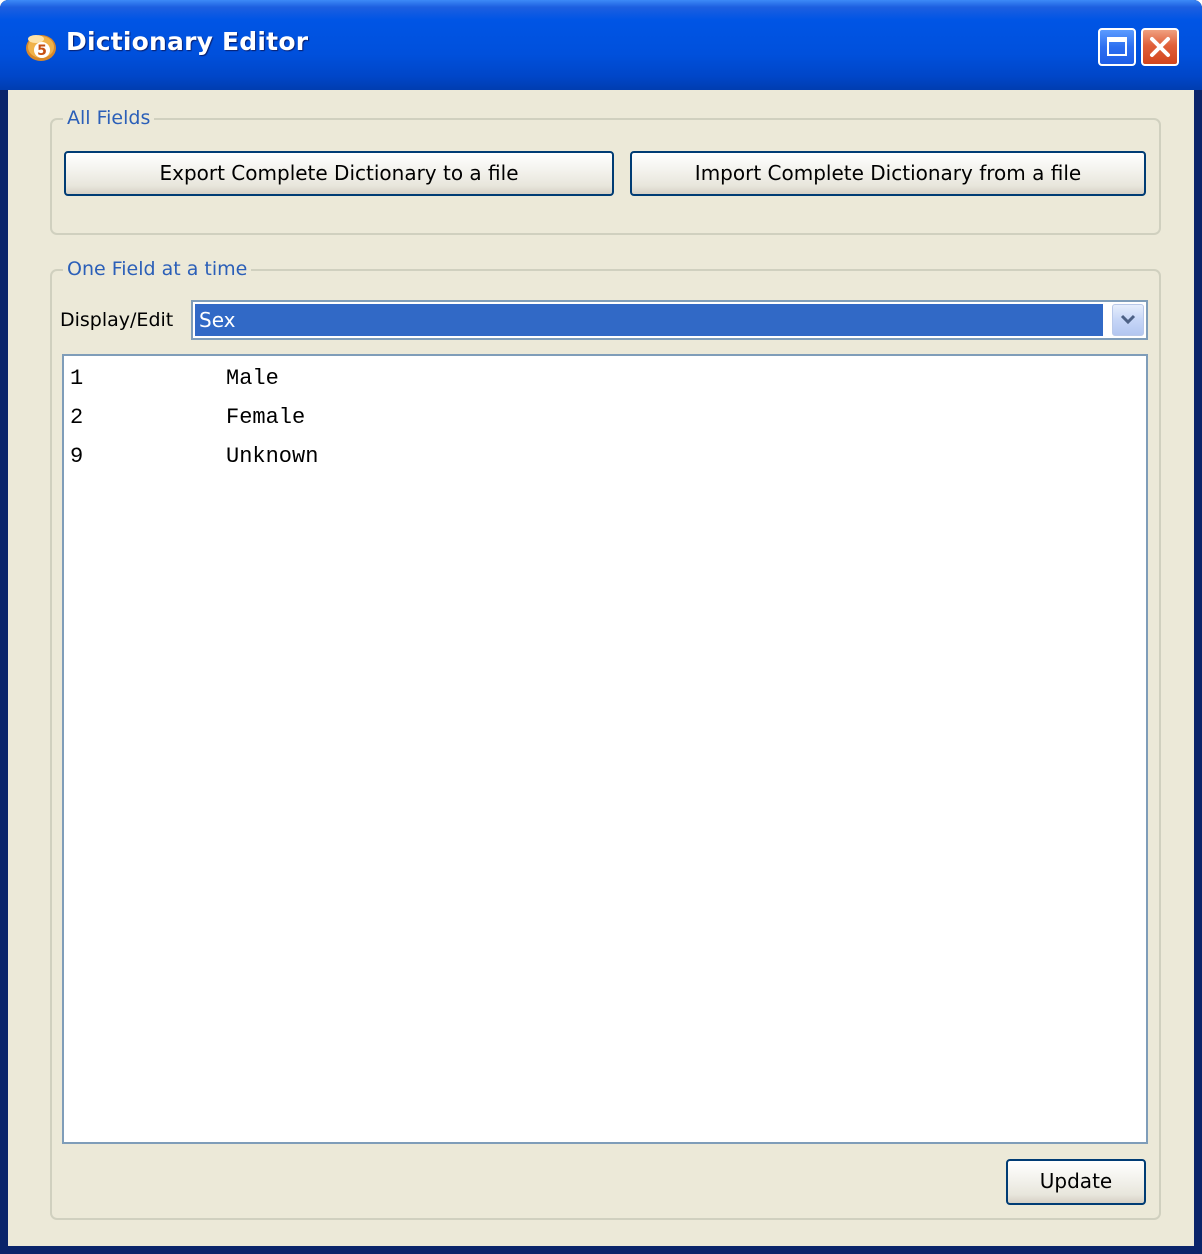 The width and height of the screenshot is (1202, 1254). Describe the element at coordinates (1076, 1182) in the screenshot. I see `update-button: Update` at that location.